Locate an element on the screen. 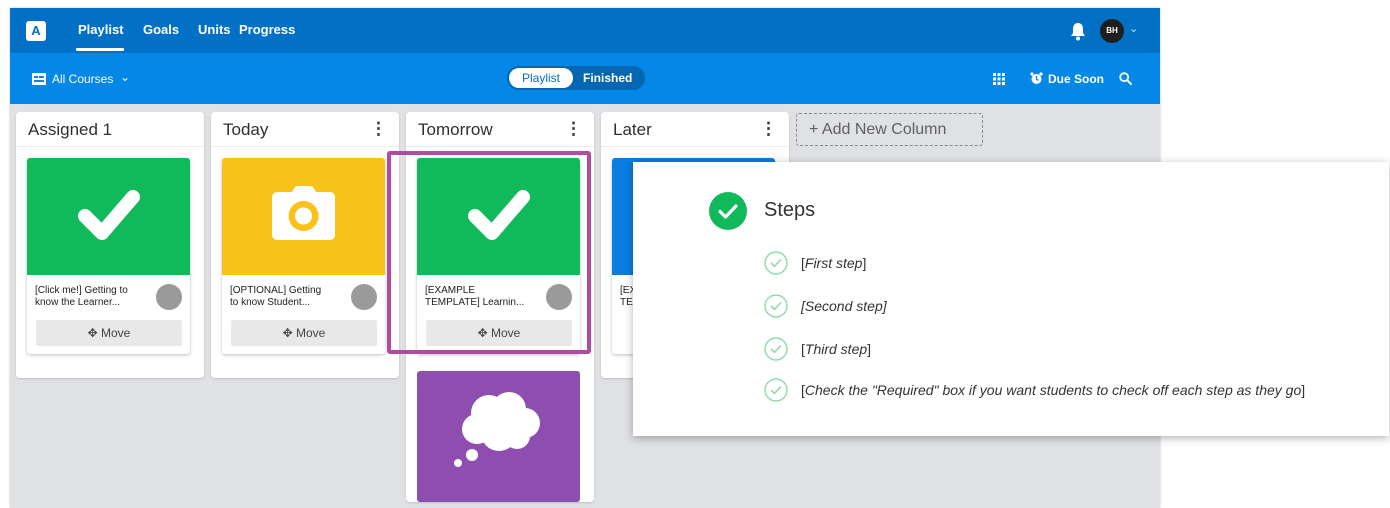  playlist-card is located at coordinates (498, 436).